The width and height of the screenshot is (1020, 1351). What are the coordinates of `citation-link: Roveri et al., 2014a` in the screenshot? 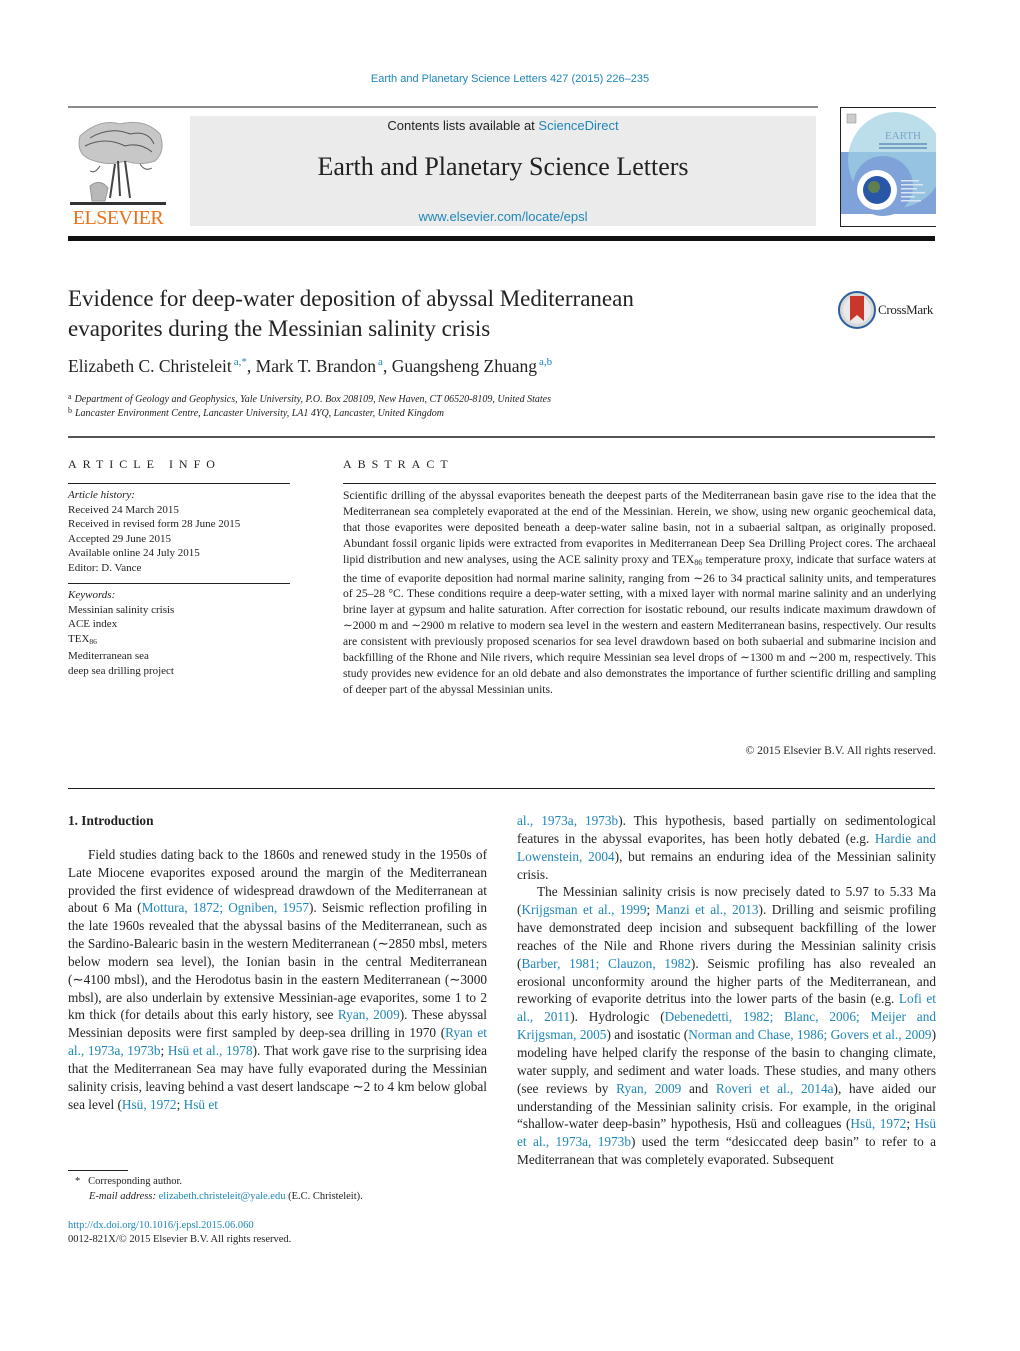 It's located at (775, 1088).